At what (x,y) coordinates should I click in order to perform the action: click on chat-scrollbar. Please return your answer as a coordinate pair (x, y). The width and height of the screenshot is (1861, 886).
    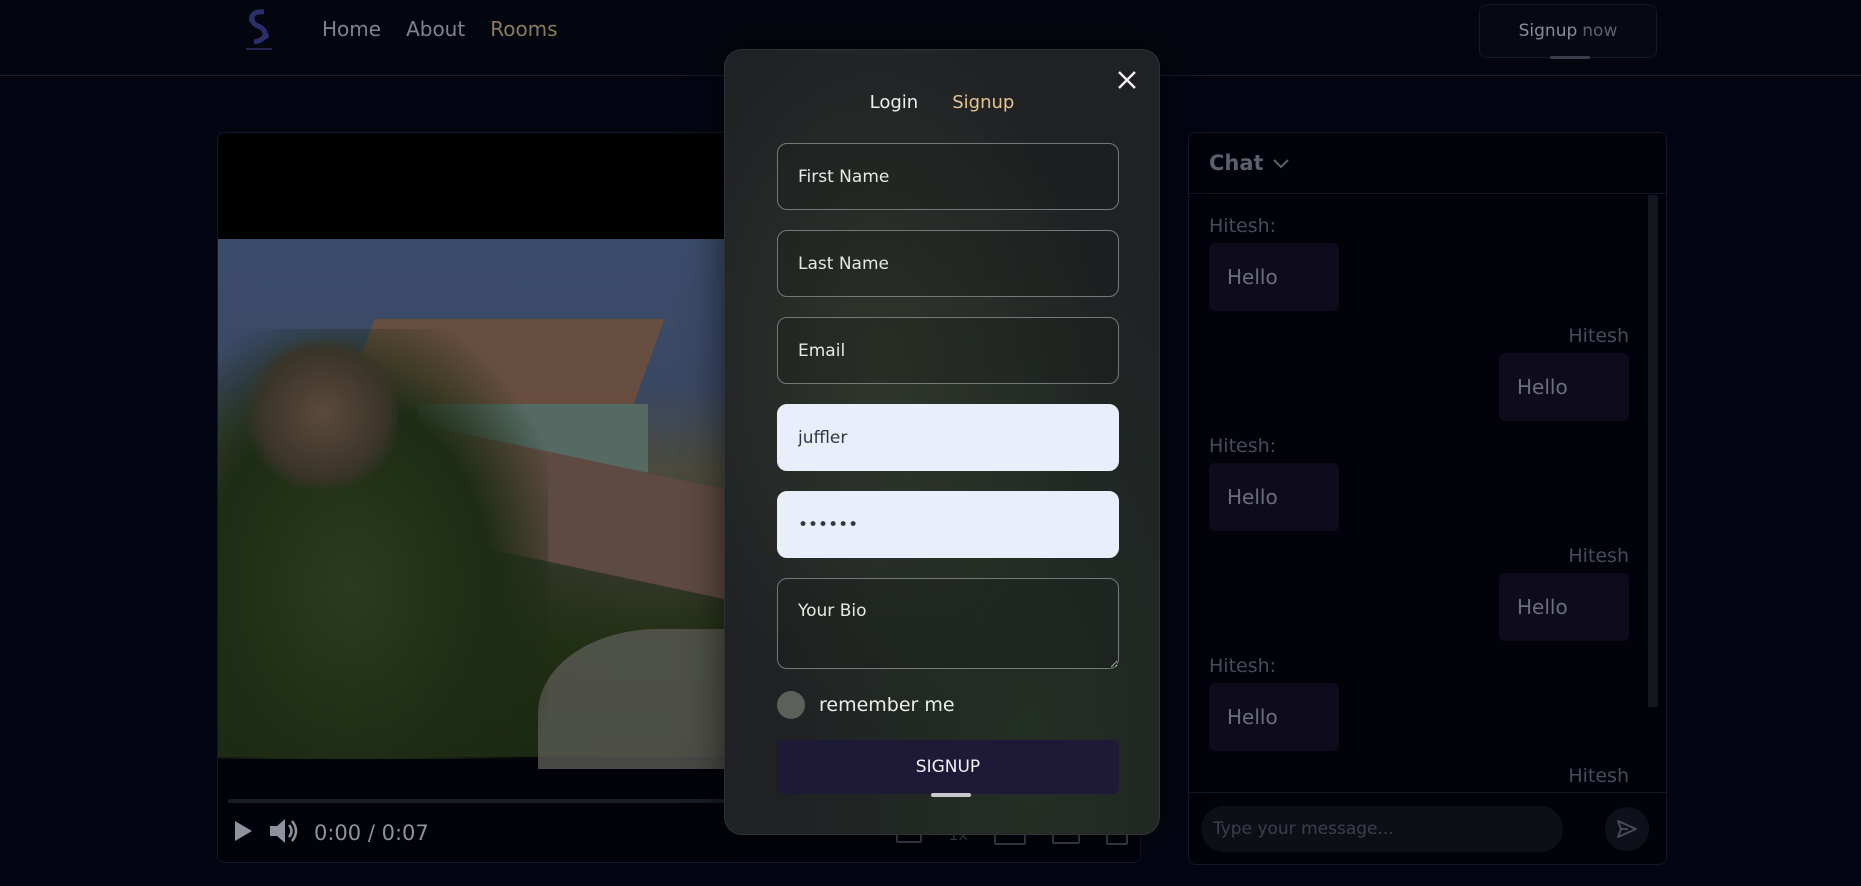
    Looking at the image, I should click on (1653, 451).